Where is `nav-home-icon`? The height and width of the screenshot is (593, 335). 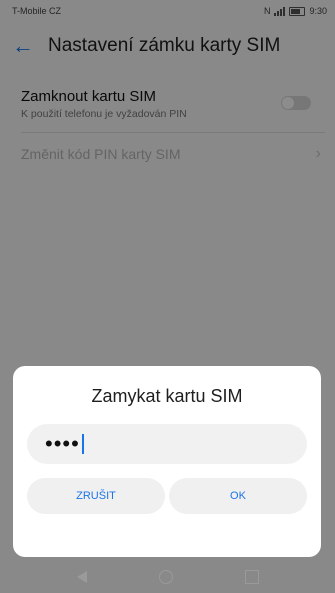 nav-home-icon is located at coordinates (165, 576).